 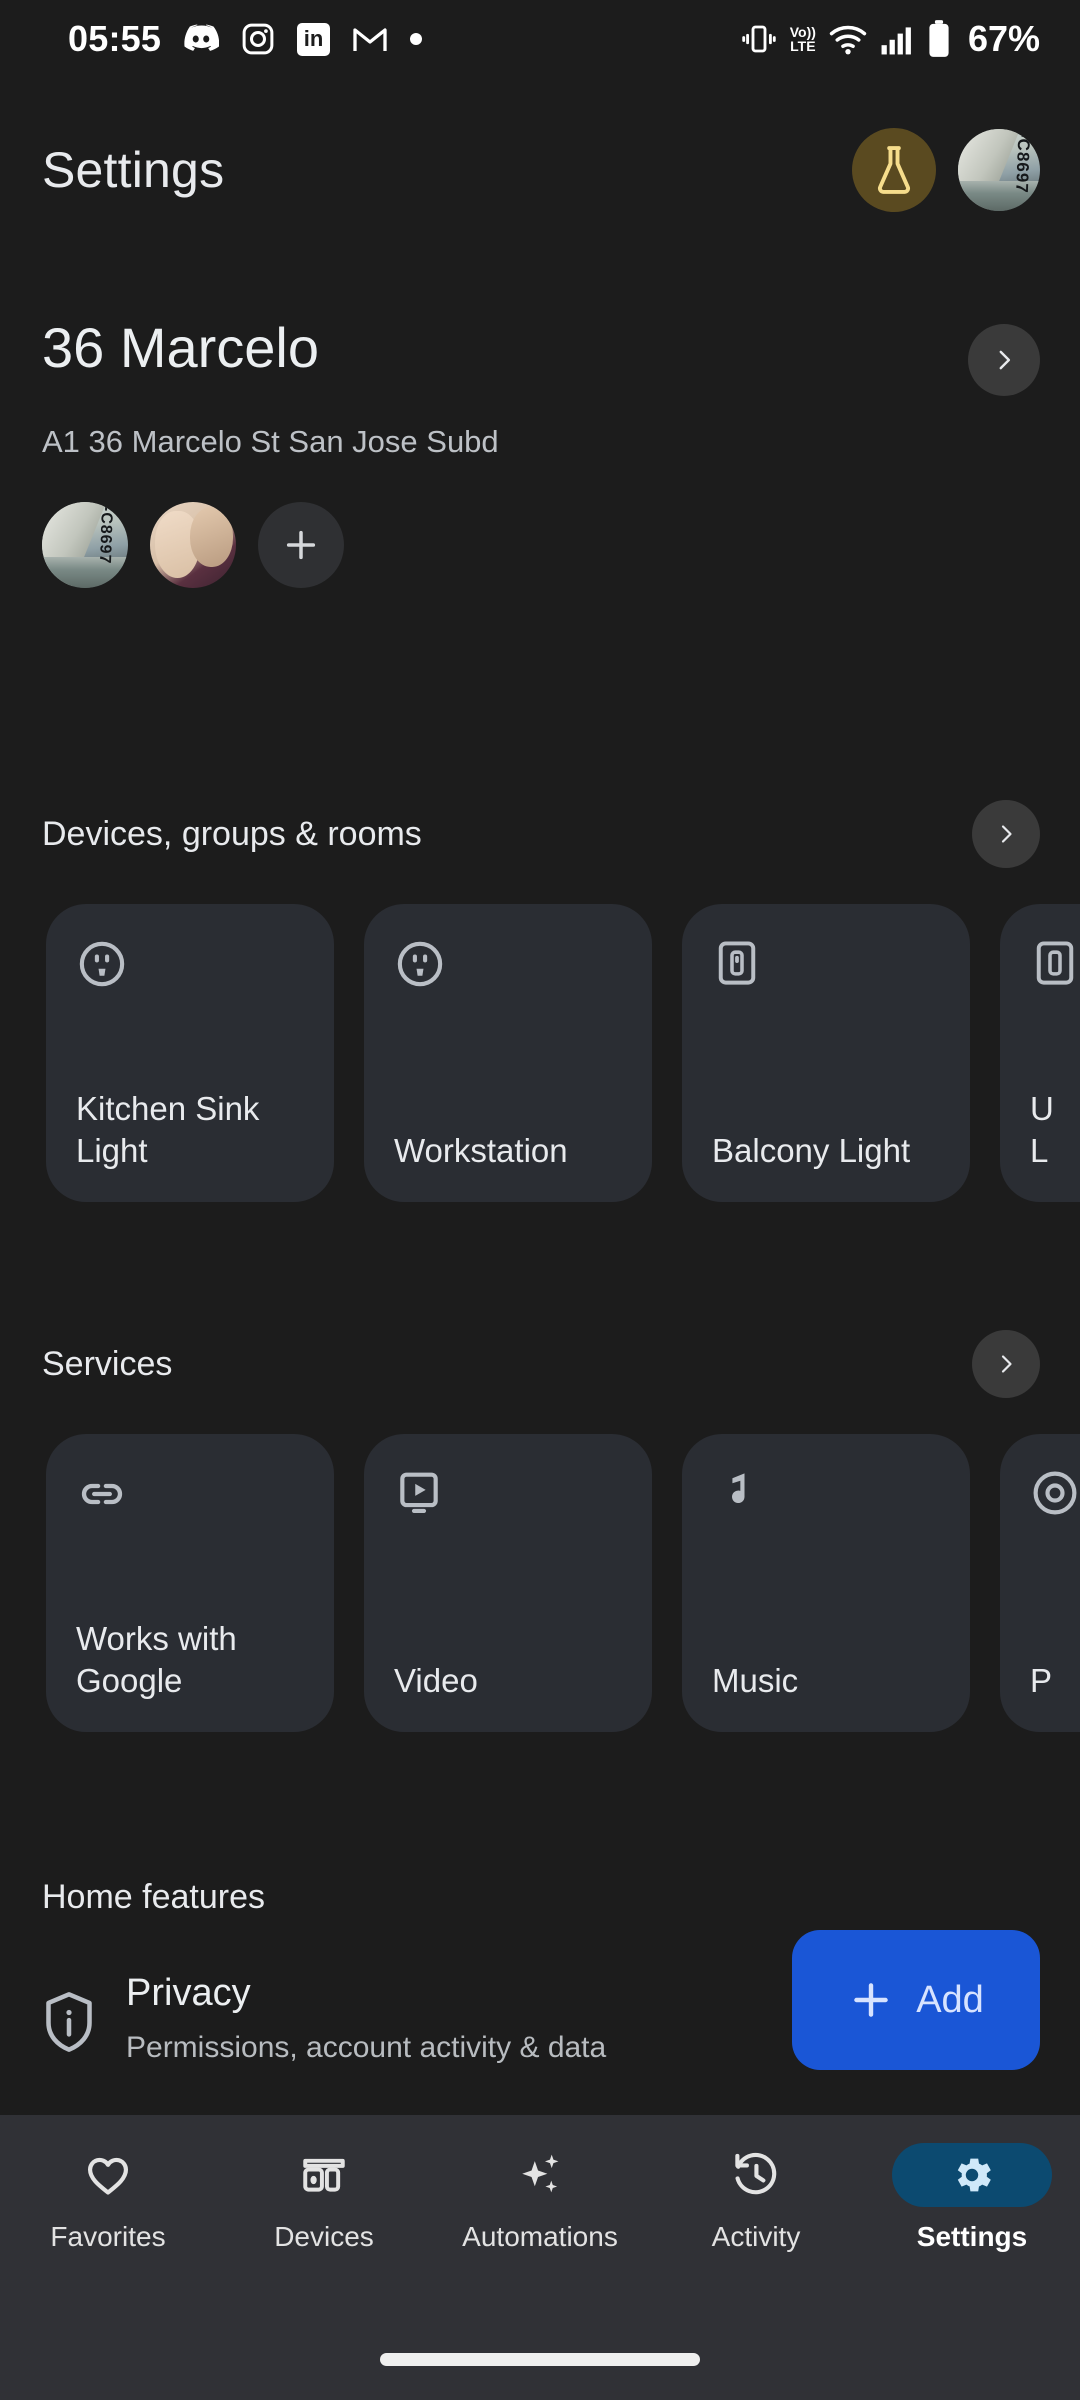 I want to click on add-button-label: Add, so click(x=950, y=1999).